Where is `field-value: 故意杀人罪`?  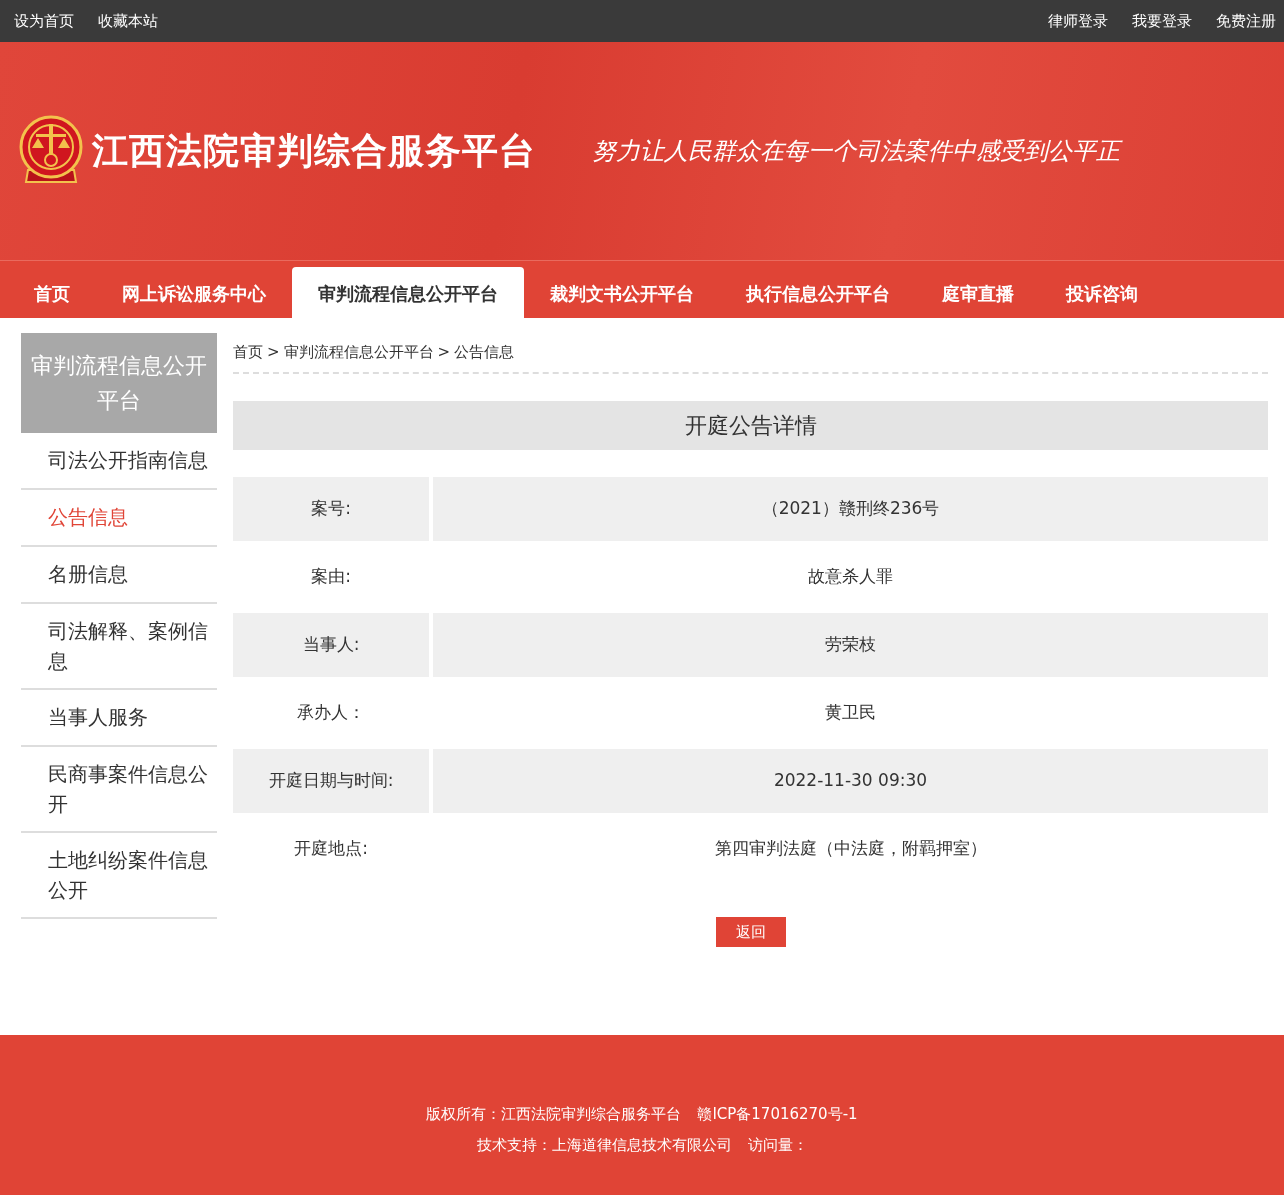 field-value: 故意杀人罪 is located at coordinates (850, 576).